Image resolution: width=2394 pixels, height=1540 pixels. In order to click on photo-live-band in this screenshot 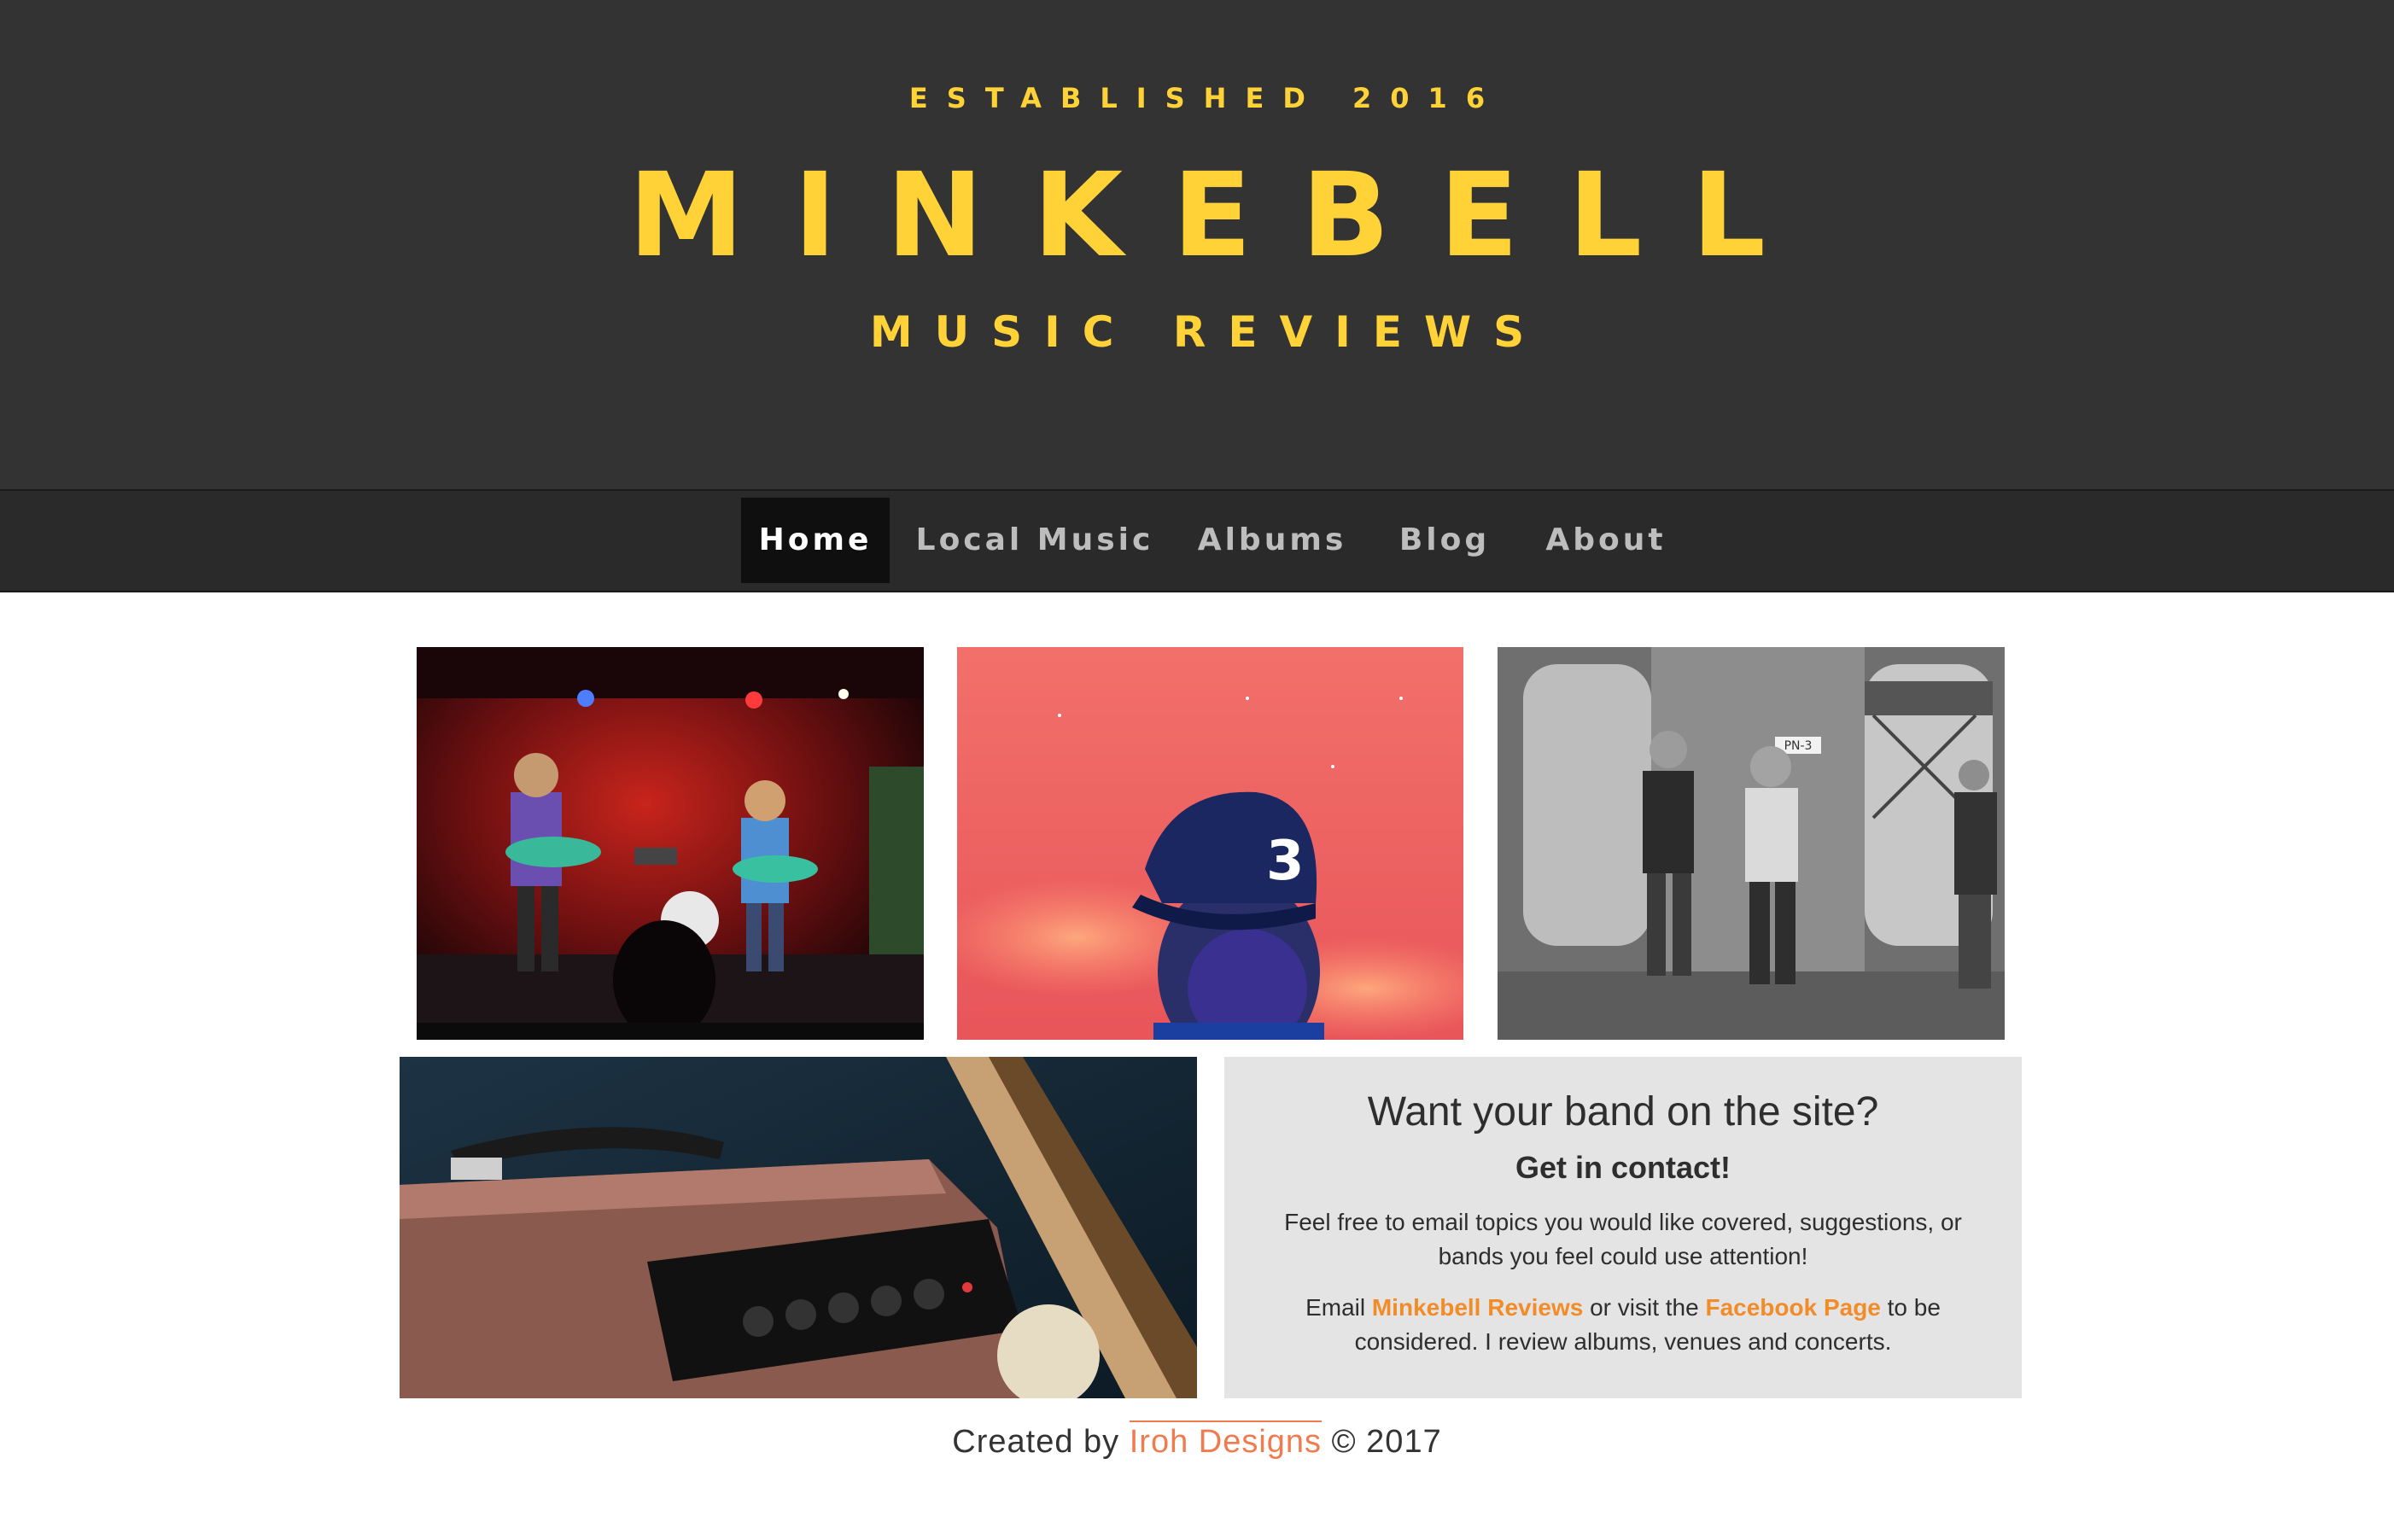, I will do `click(671, 843)`.